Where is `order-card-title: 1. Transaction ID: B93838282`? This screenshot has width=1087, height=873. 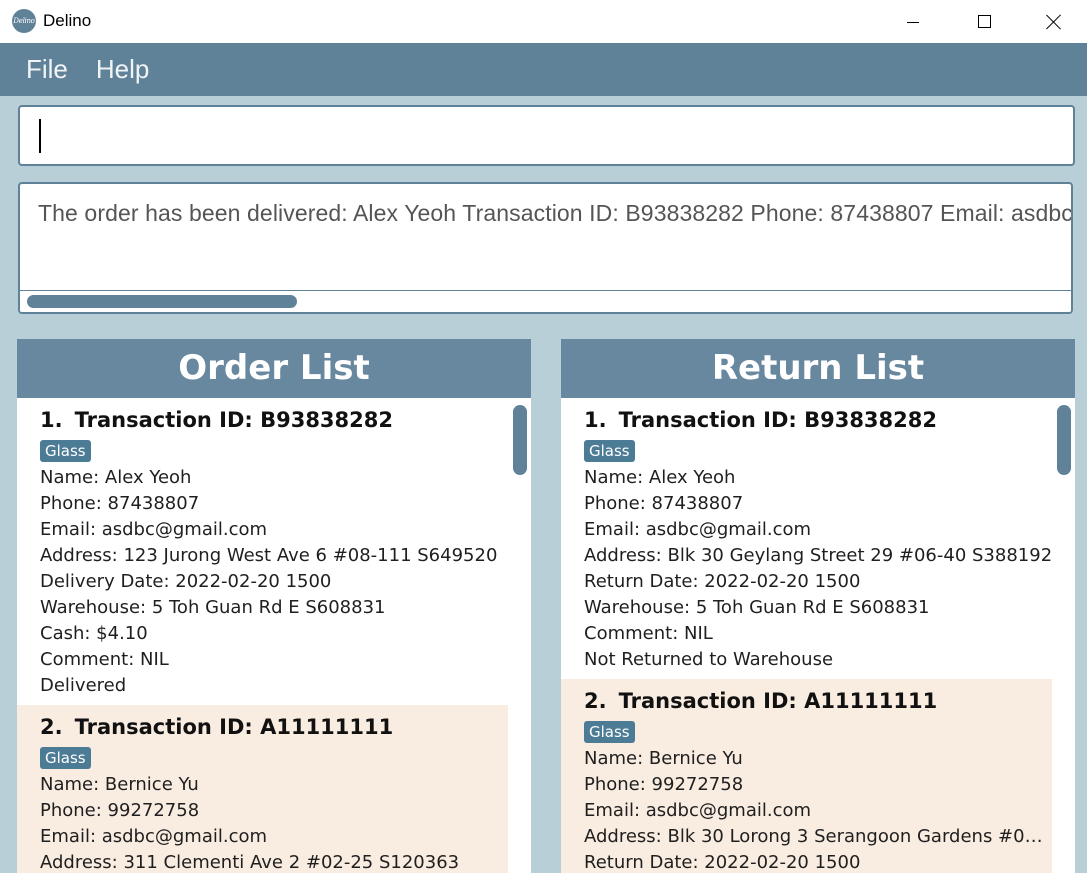
order-card-title: 1. Transaction ID: B93838282 is located at coordinates (275, 420).